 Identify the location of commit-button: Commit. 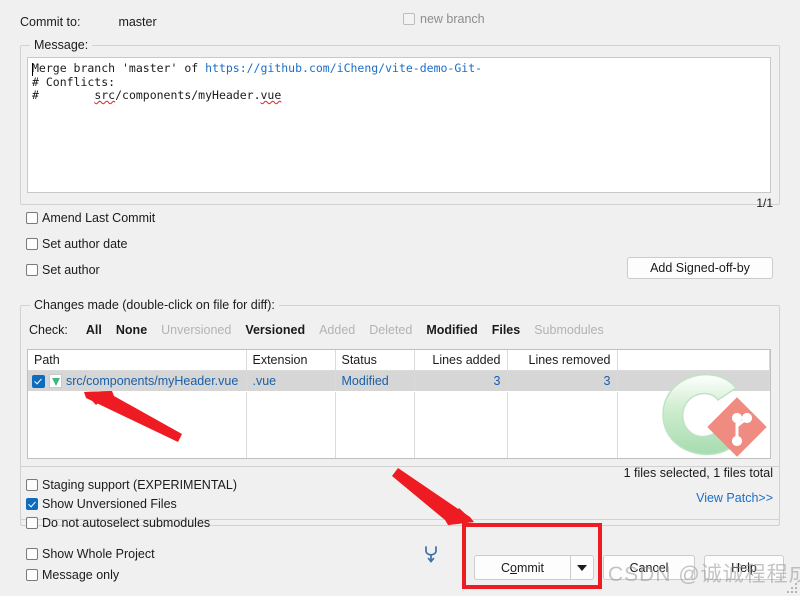
(522, 567).